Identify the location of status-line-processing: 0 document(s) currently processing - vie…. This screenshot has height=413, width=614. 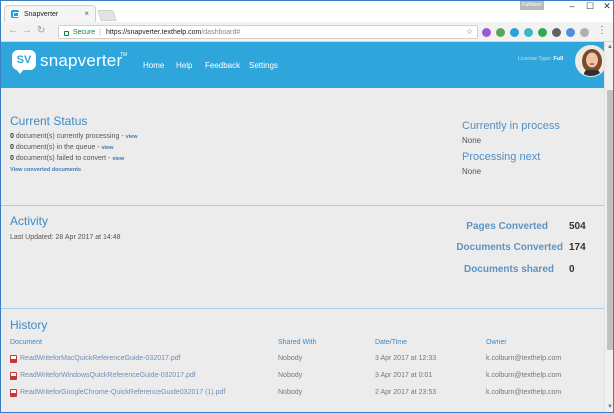
(74, 136).